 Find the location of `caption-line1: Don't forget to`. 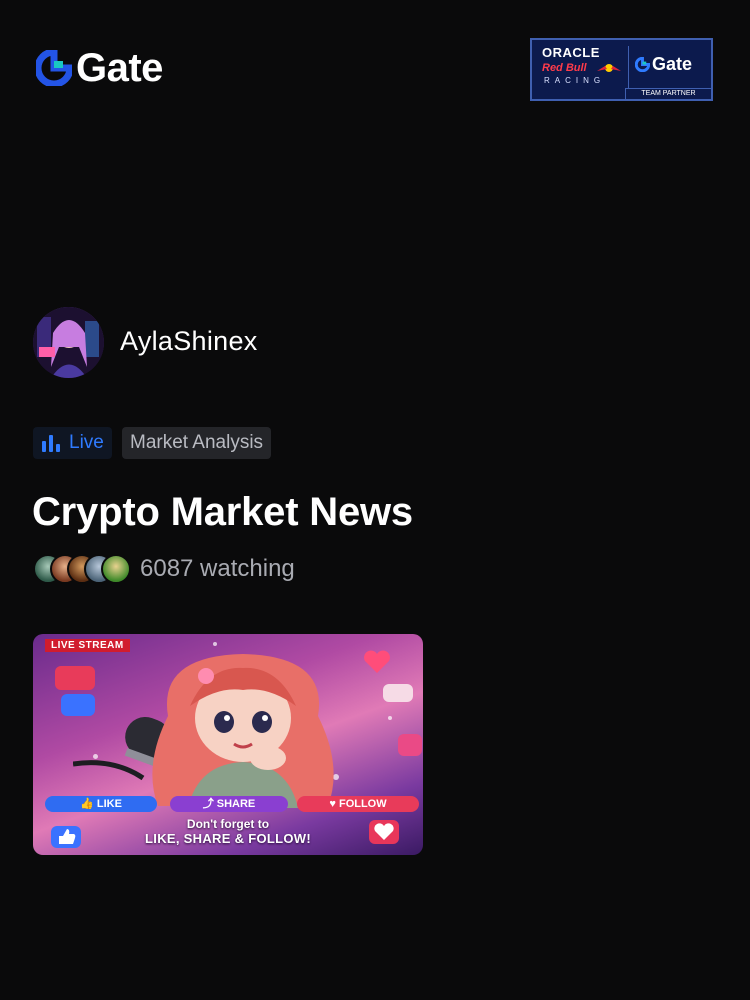

caption-line1: Don't forget to is located at coordinates (228, 824).